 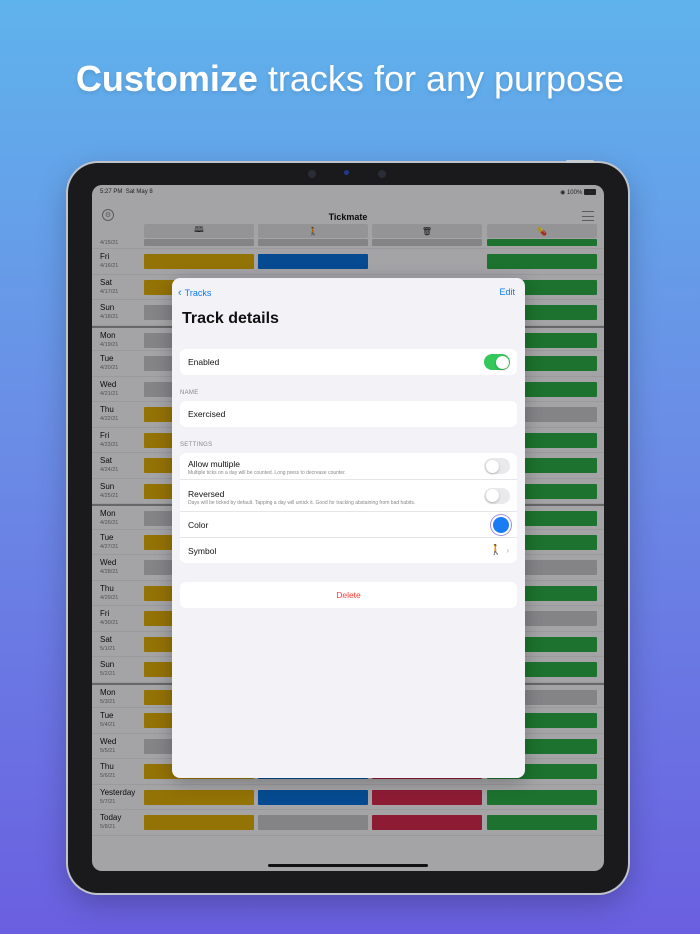 I want to click on chevron-right-icon: ›, so click(x=507, y=550).